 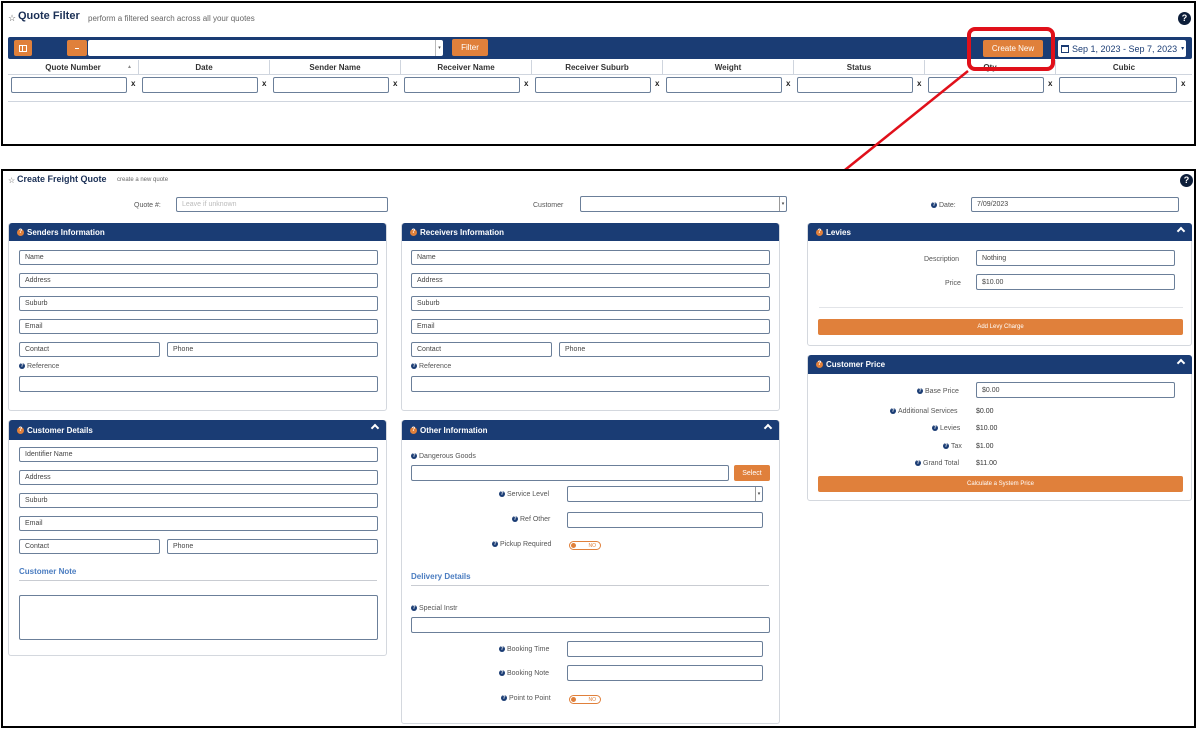 I want to click on select-arrow-icon: ▾, so click(x=782, y=204).